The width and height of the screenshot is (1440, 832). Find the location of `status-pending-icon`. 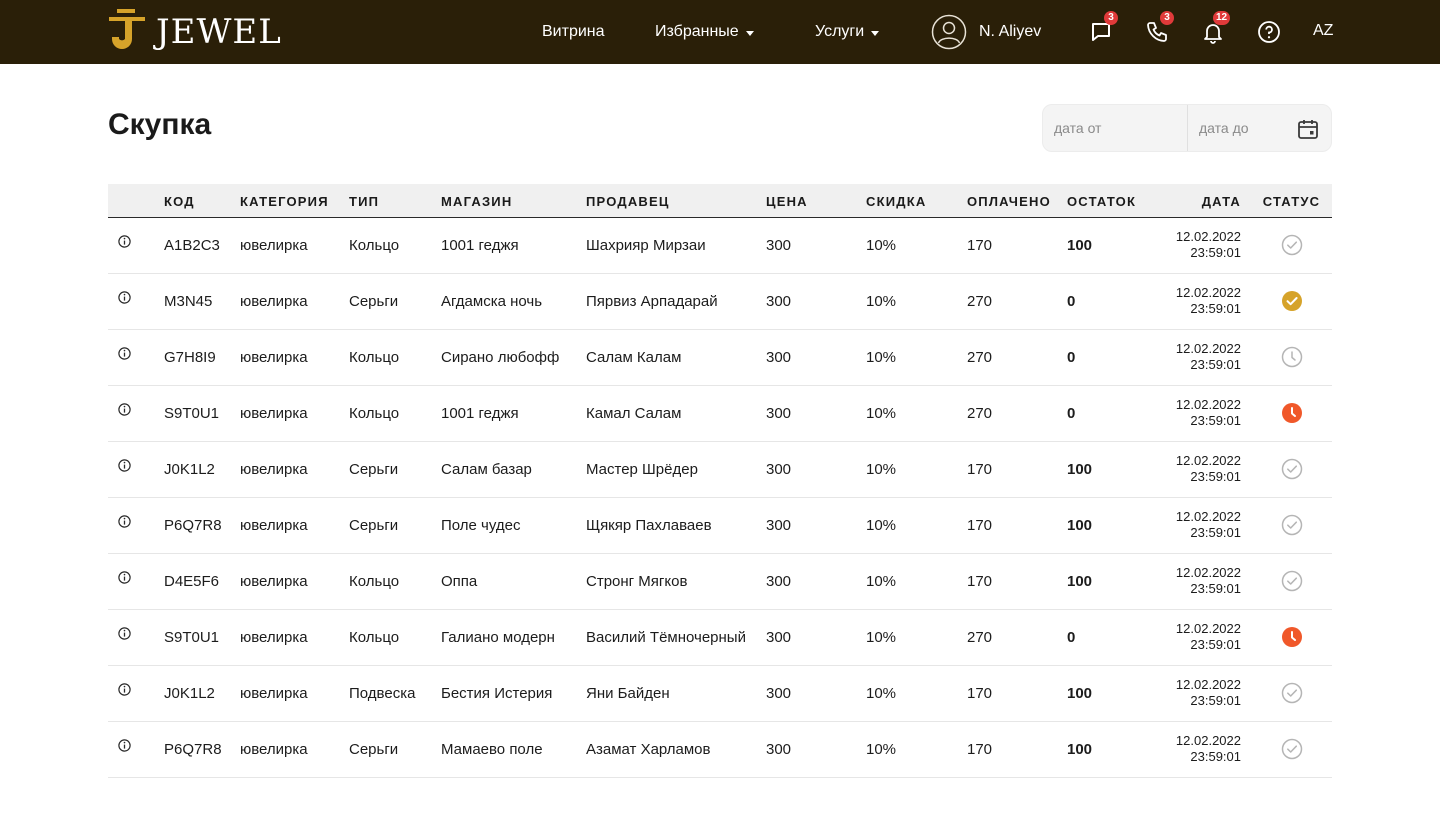

status-pending-icon is located at coordinates (1291, 357).